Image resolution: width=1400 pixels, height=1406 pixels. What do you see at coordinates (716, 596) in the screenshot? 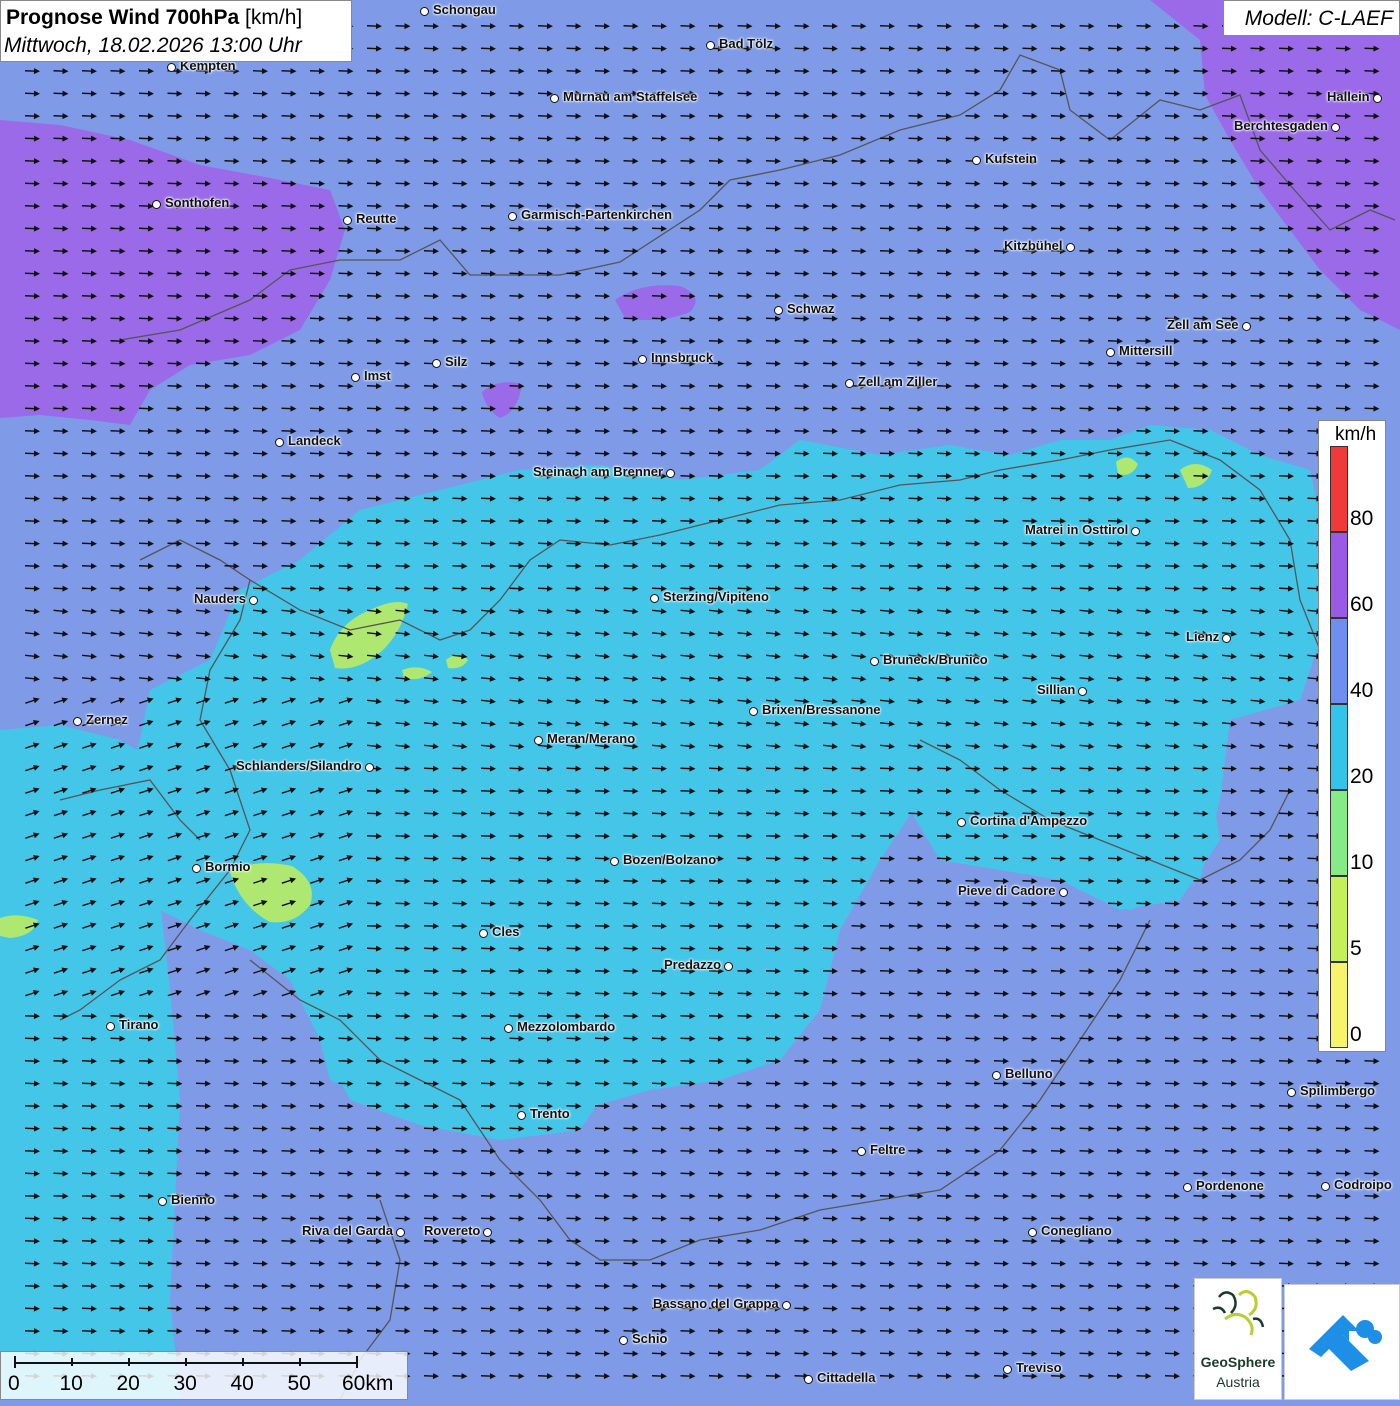
I see `city-label: Sterzing/Vipiteno` at bounding box center [716, 596].